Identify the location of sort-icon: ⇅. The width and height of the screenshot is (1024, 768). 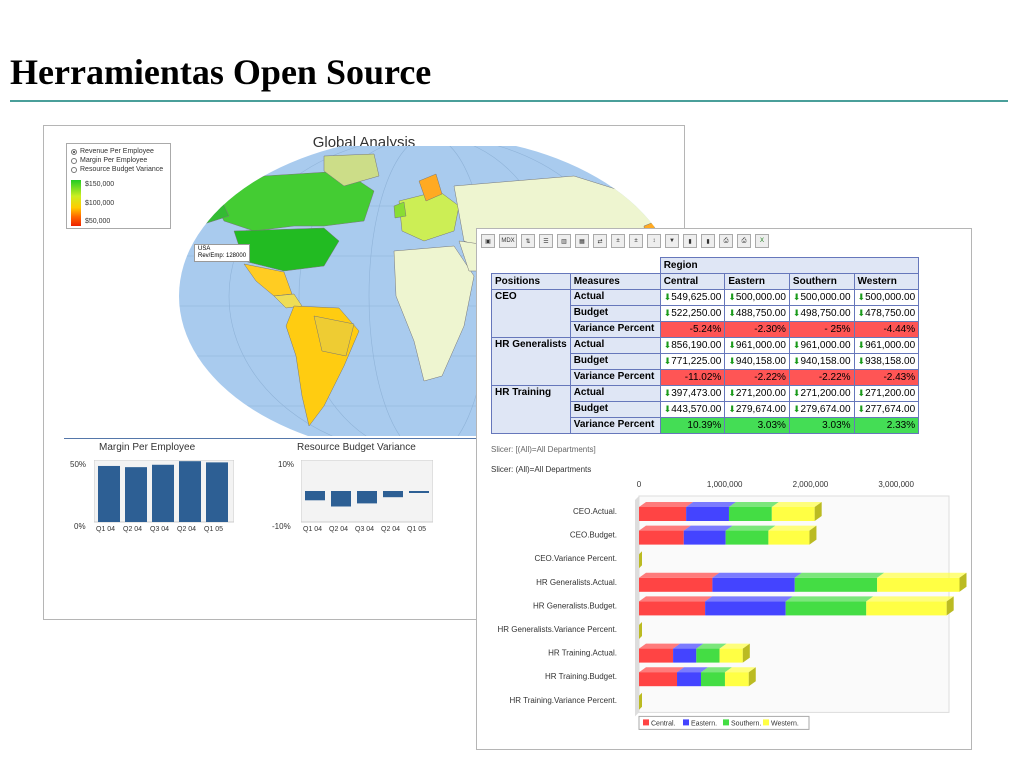
(528, 241).